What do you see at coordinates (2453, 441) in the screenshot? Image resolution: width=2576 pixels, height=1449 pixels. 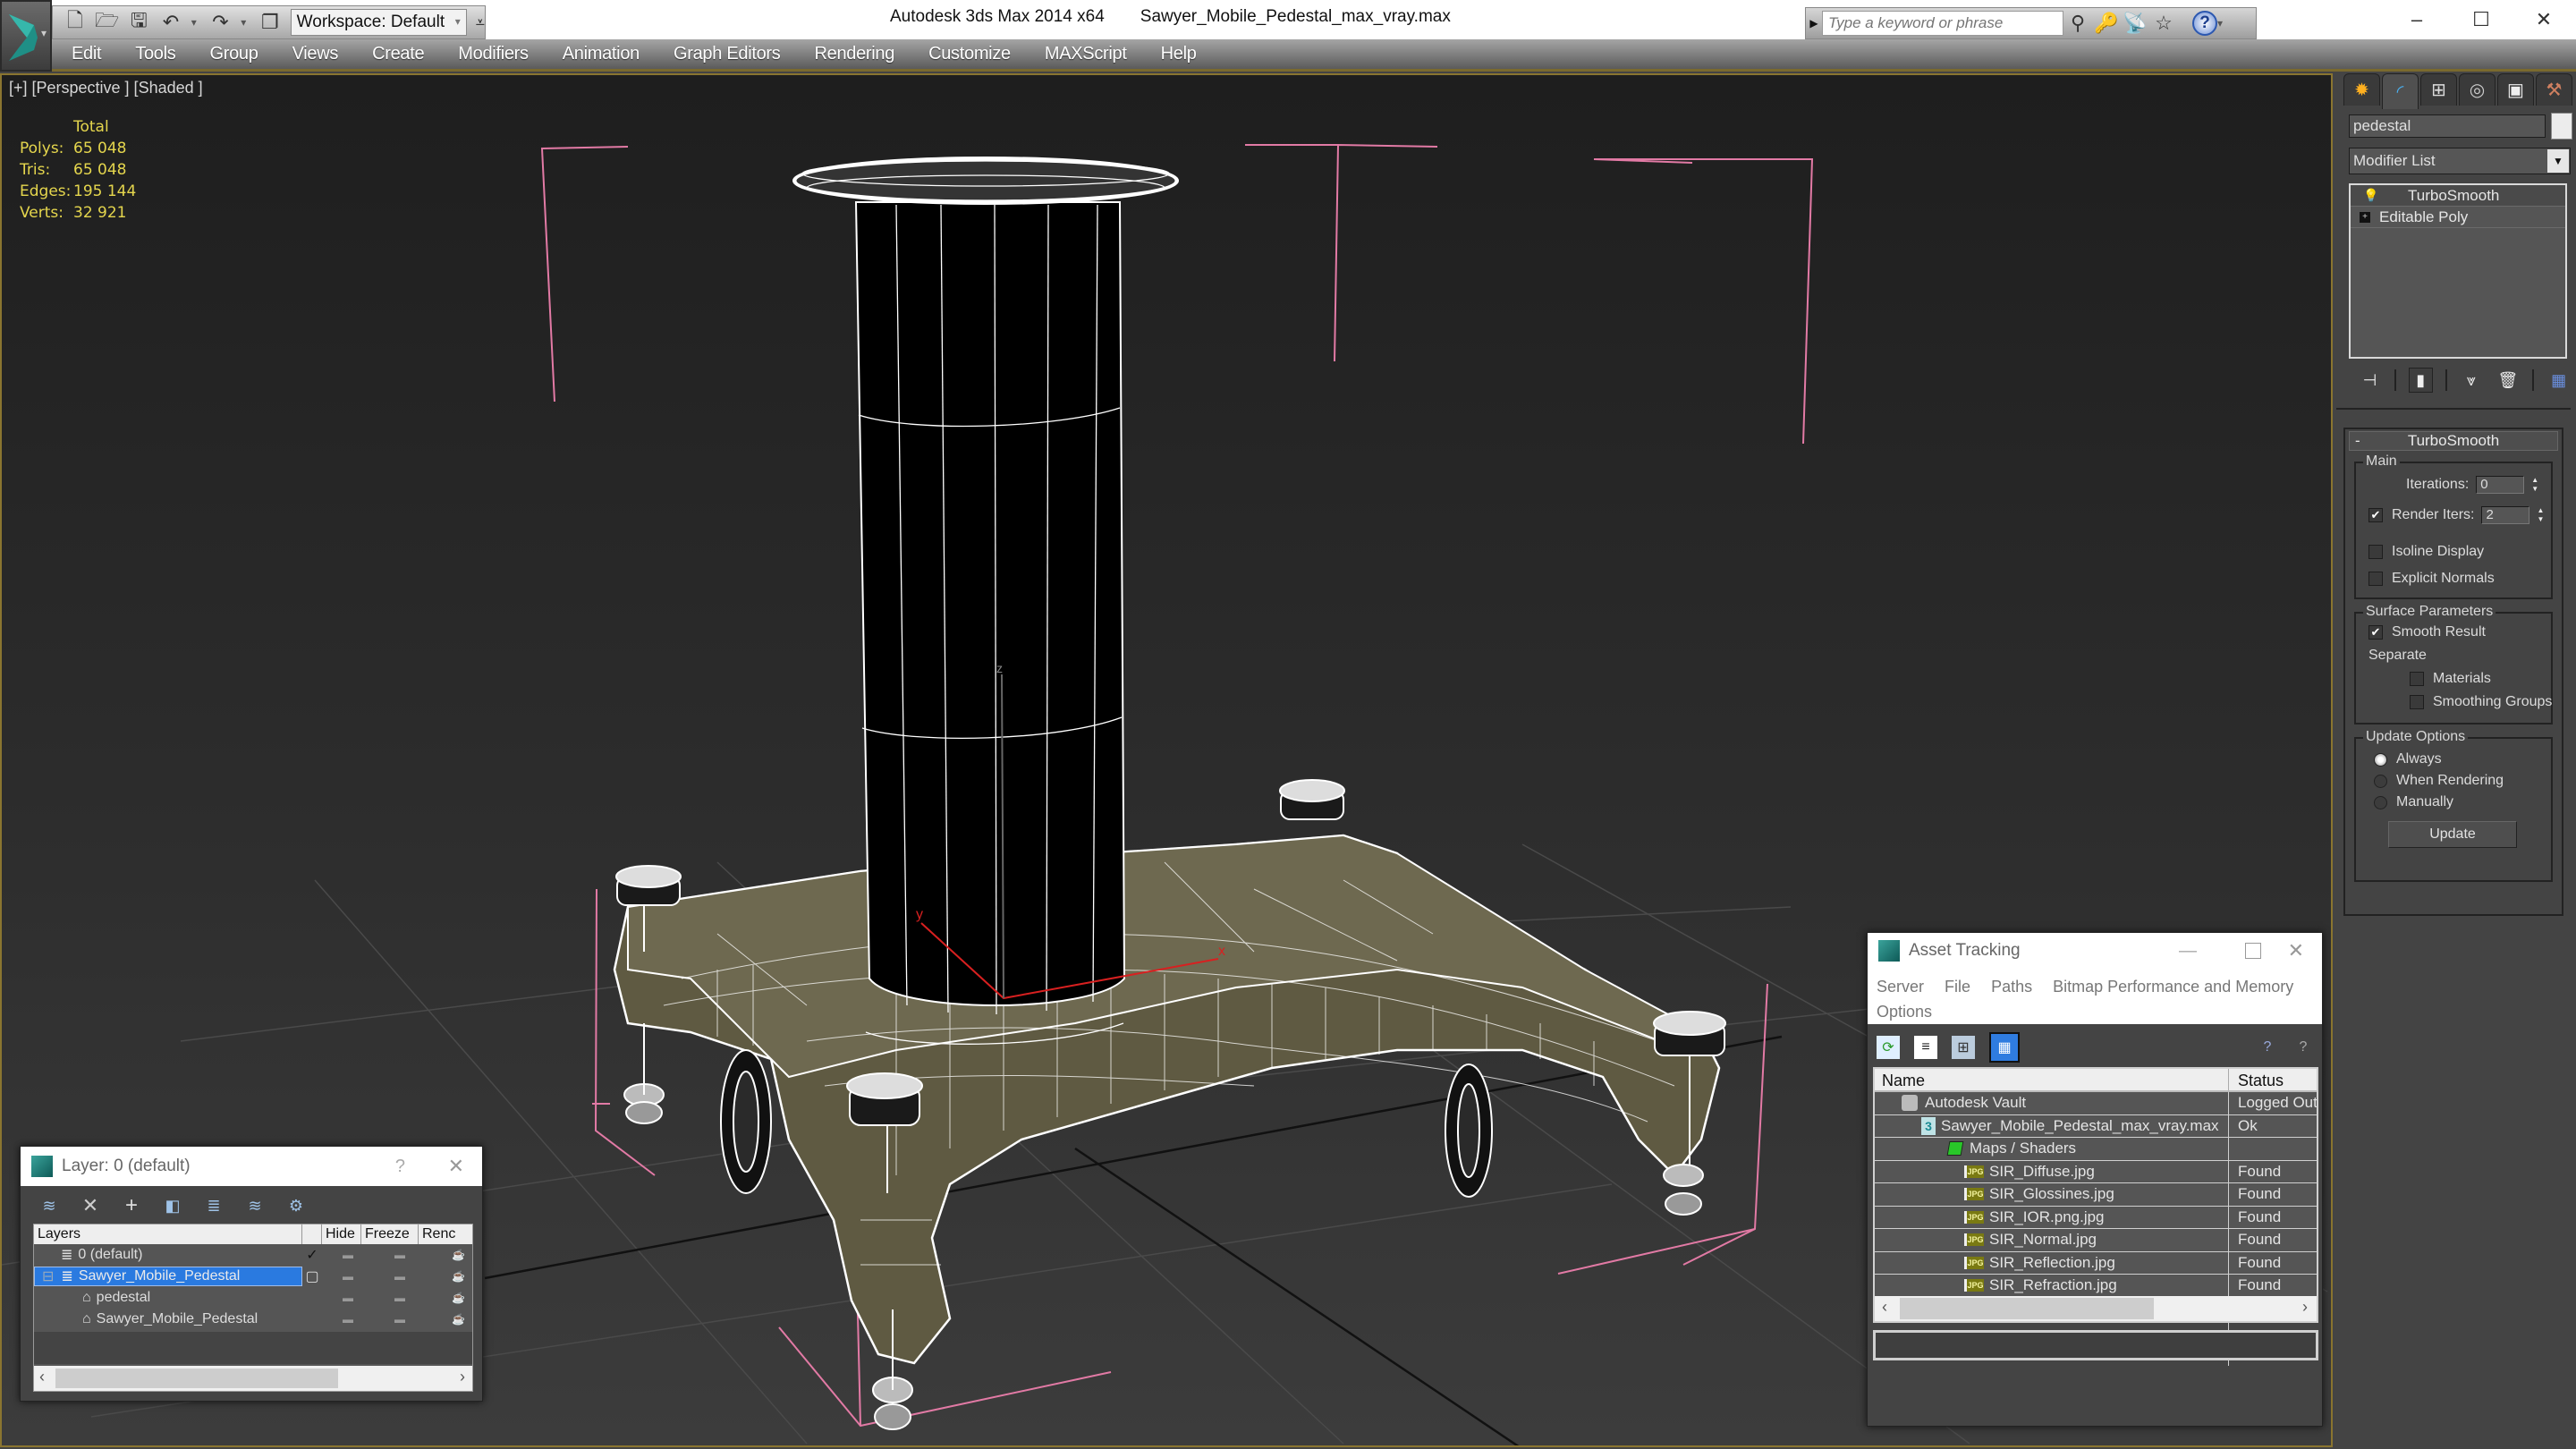 I see `rollout-header: - TurboSmooth` at bounding box center [2453, 441].